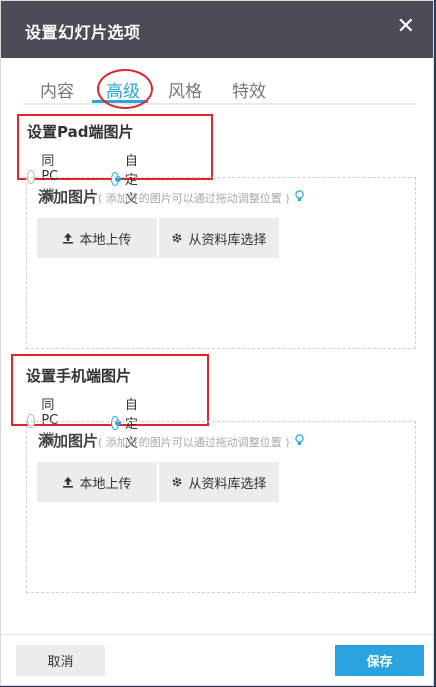 The width and height of the screenshot is (436, 687). I want to click on dialog-titlebar: 设置幻灯片选项 ✕, so click(217, 29).